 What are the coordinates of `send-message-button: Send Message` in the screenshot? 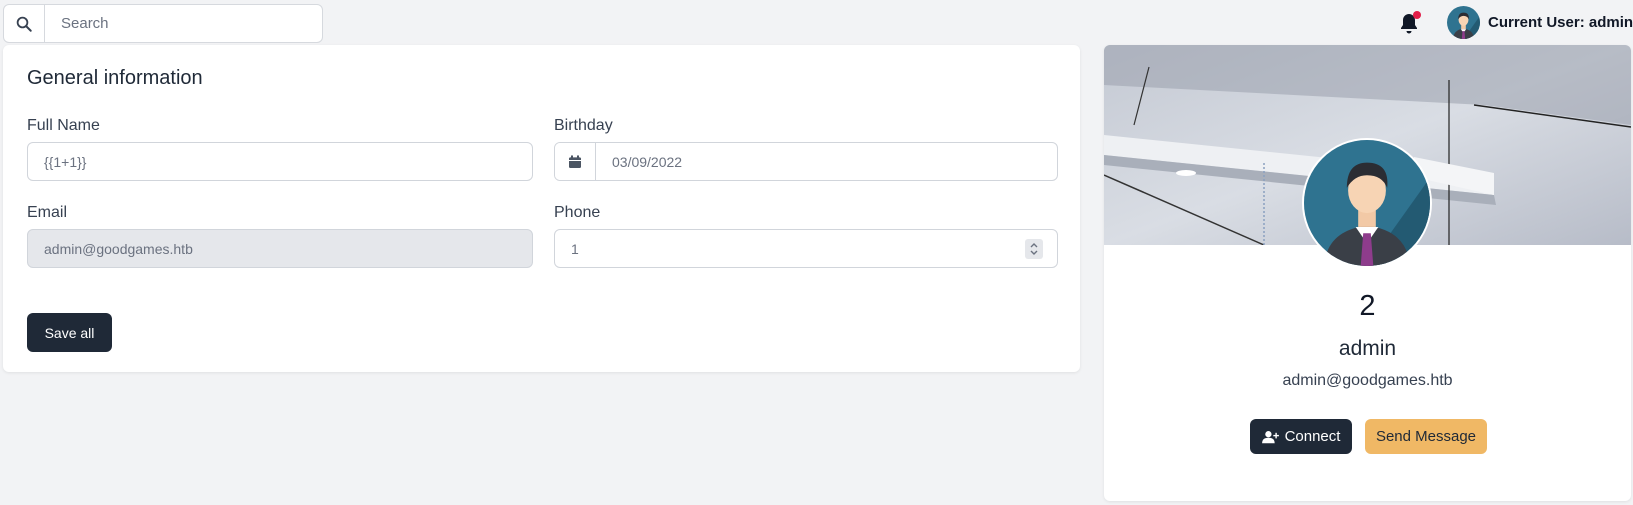 It's located at (1426, 436).